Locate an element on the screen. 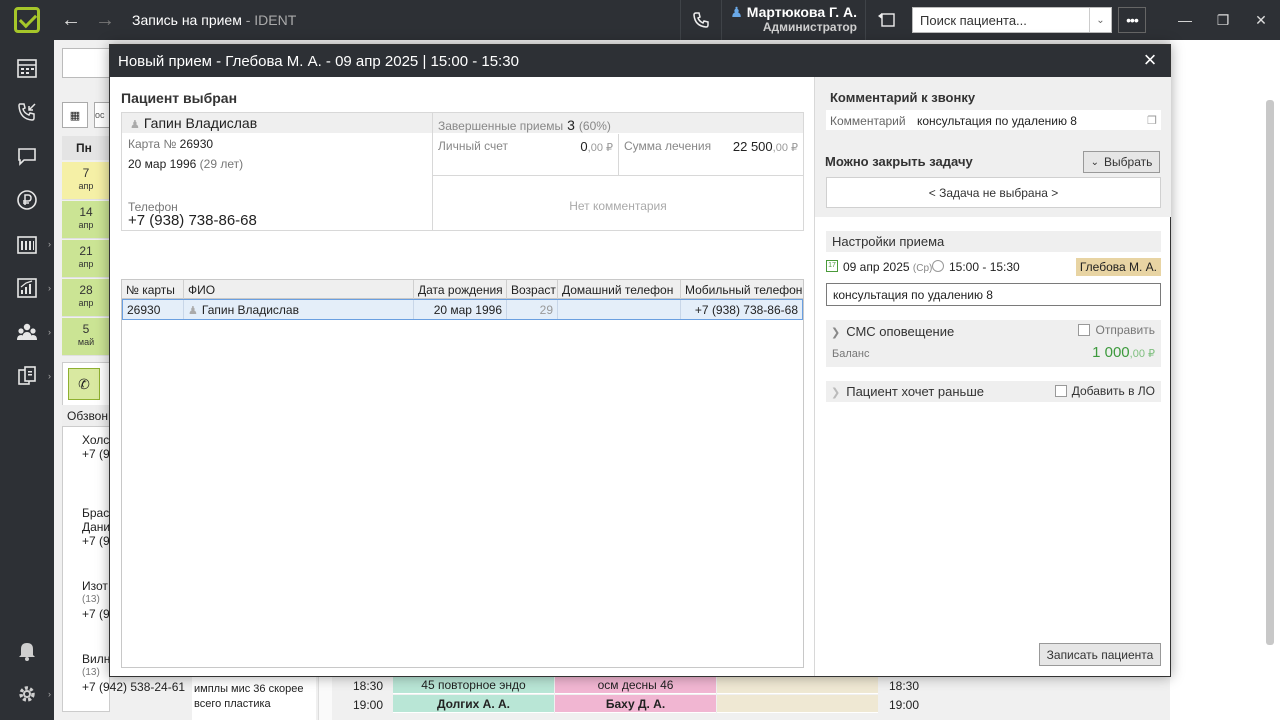 The width and height of the screenshot is (1280, 720). call-list-item: Холс +7 (9 is located at coordinates (86, 447).